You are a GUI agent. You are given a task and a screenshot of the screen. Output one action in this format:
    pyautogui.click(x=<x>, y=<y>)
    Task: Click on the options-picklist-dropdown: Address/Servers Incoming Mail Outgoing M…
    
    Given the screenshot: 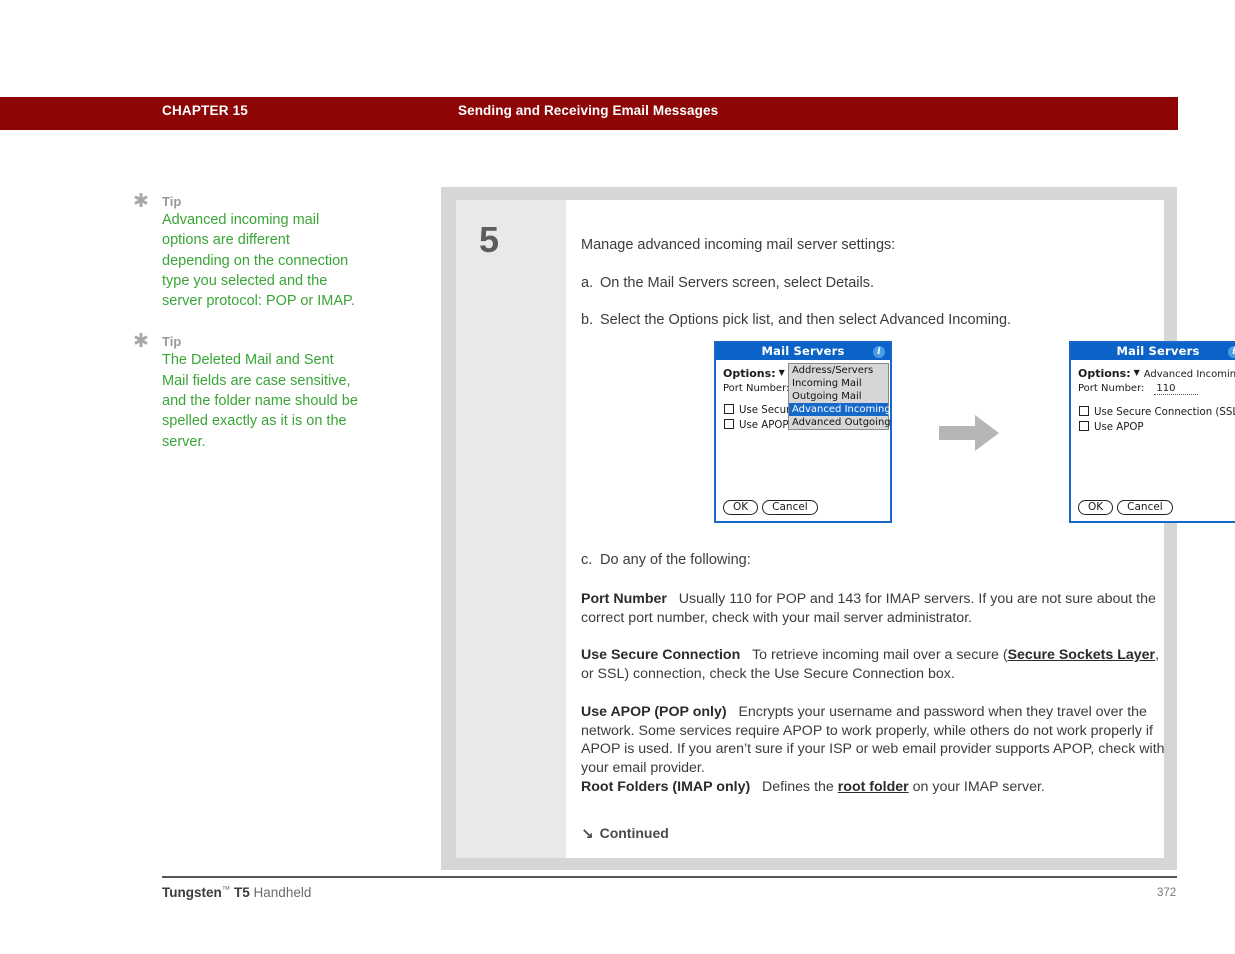 What is the action you would take?
    pyautogui.click(x=839, y=396)
    